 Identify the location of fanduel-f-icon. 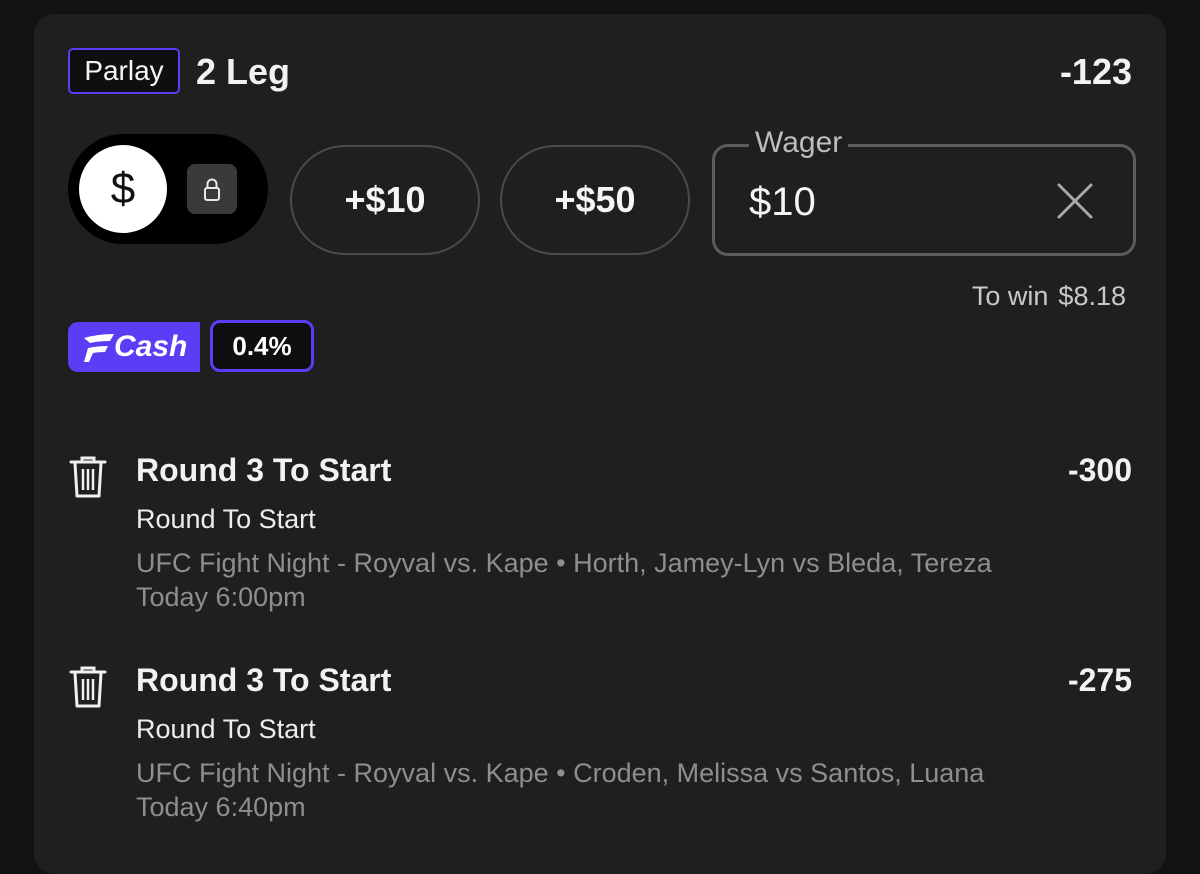
(99, 348).